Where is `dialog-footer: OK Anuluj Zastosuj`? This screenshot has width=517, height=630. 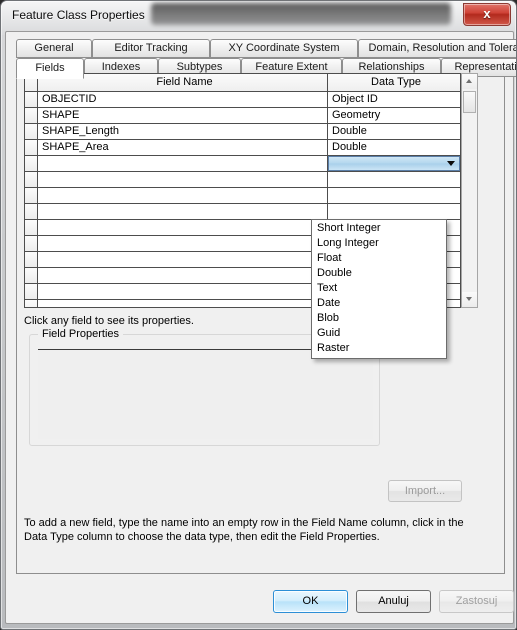
dialog-footer: OK Anuluj Zastosuj is located at coordinates (260, 601).